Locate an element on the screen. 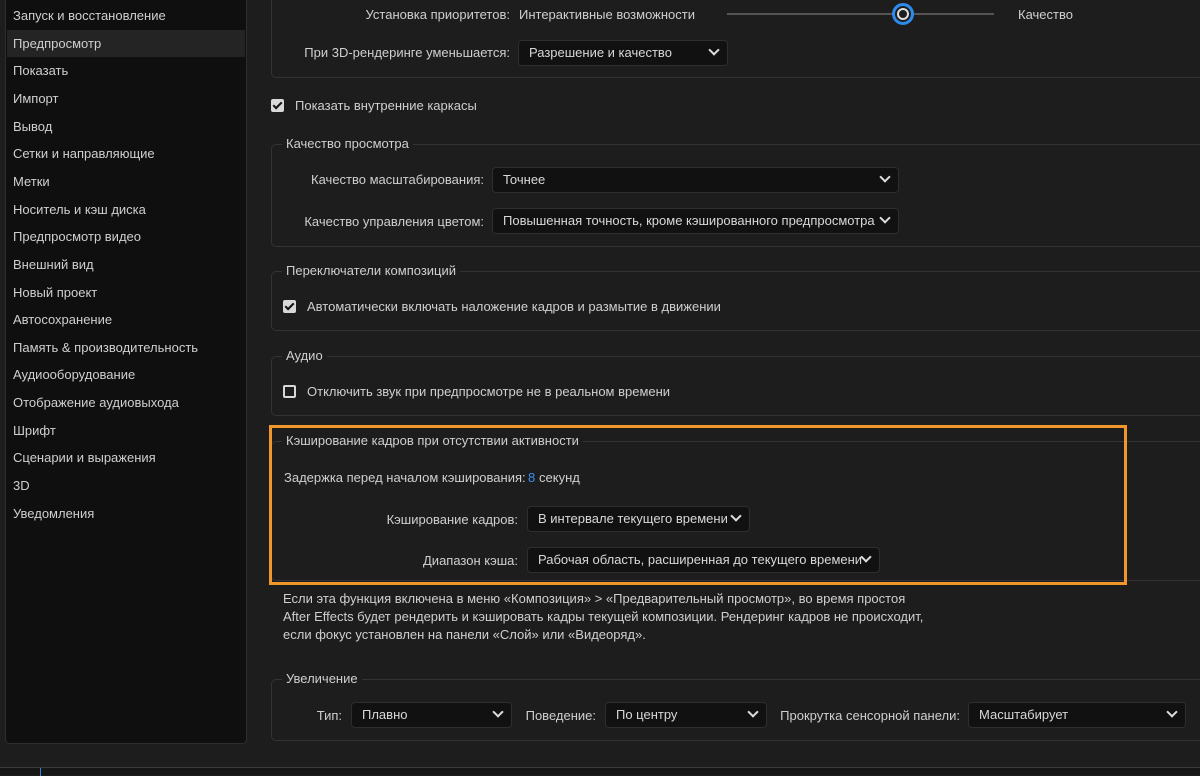  sidebar-item: Импорт is located at coordinates (126, 98).